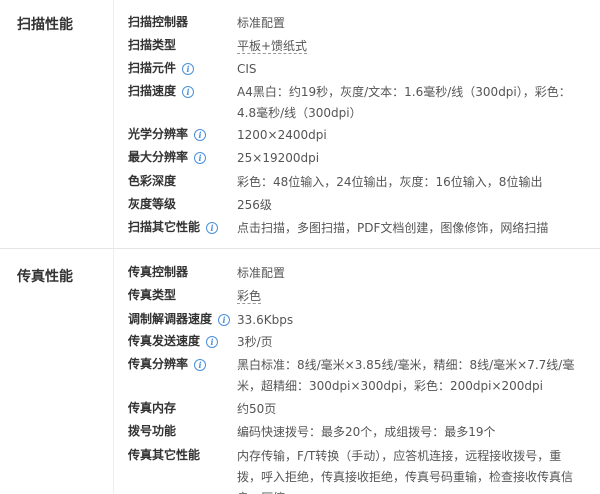 This screenshot has width=600, height=494. I want to click on spec-value: 1200×2400dpi, so click(282, 135).